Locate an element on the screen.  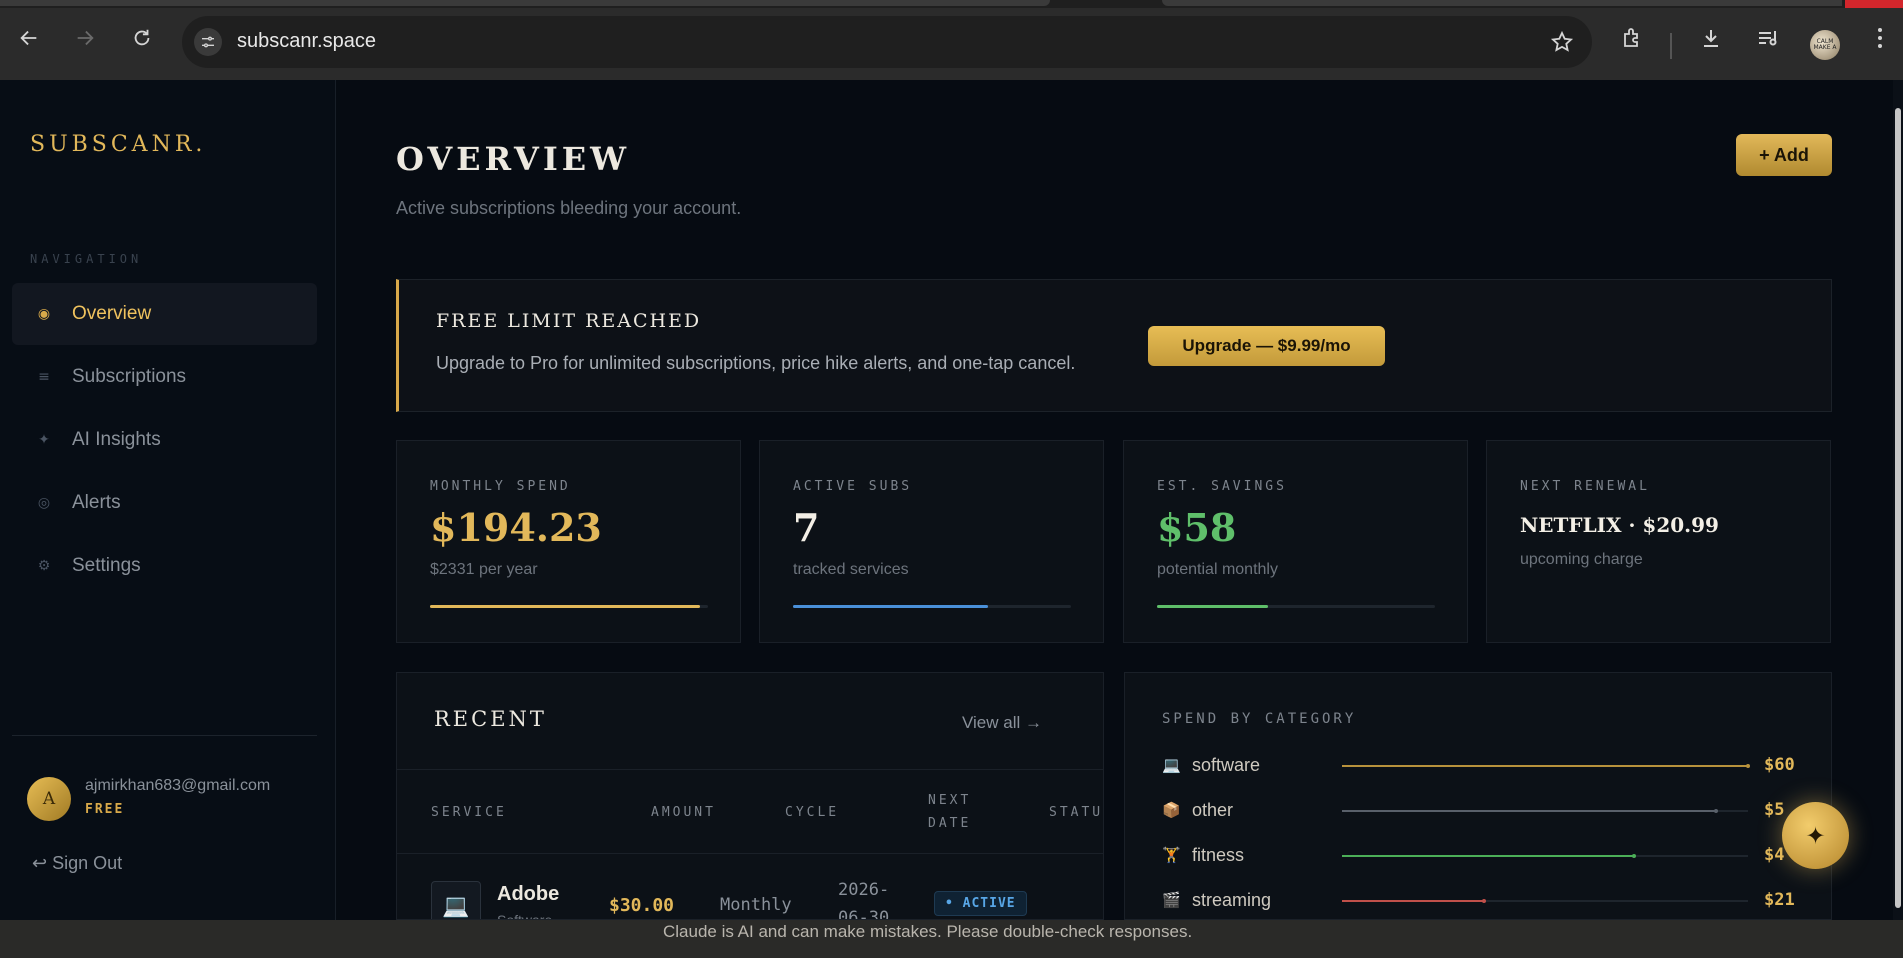
category-name: streaming is located at coordinates (1232, 900).